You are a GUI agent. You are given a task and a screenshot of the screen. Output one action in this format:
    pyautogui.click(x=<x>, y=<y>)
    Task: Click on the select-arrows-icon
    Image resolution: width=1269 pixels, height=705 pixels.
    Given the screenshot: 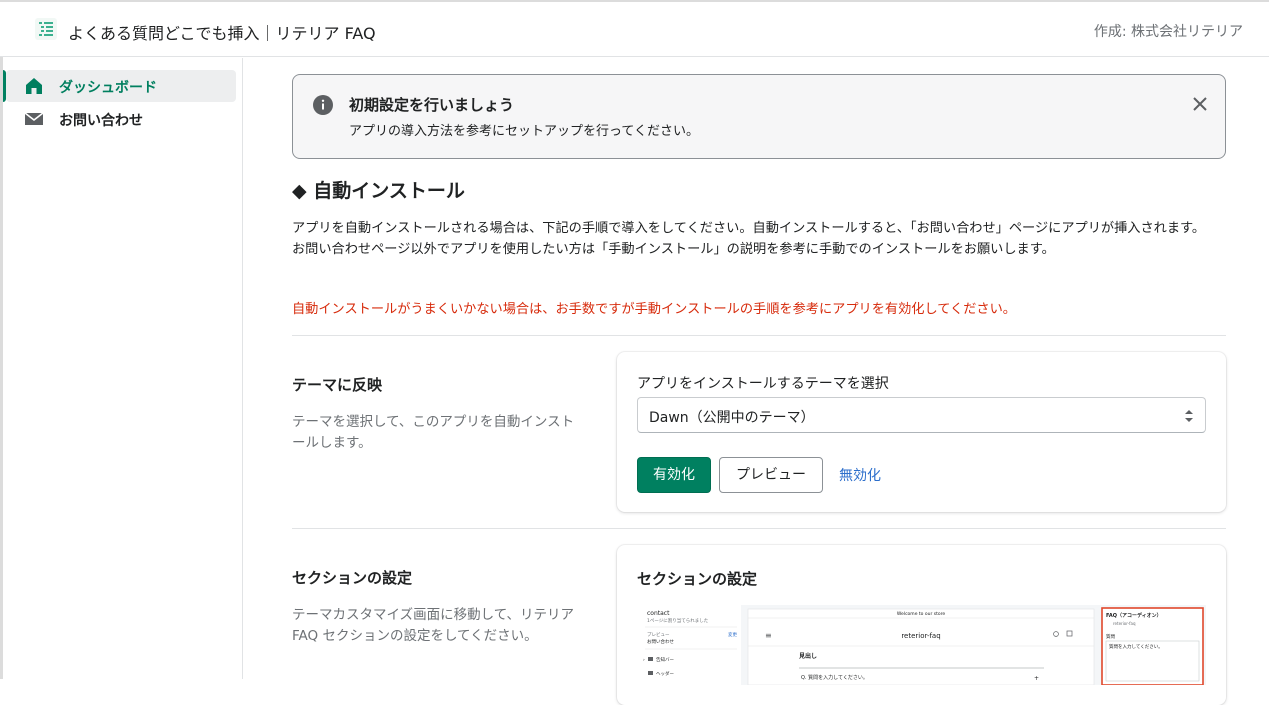 What is the action you would take?
    pyautogui.click(x=1189, y=416)
    